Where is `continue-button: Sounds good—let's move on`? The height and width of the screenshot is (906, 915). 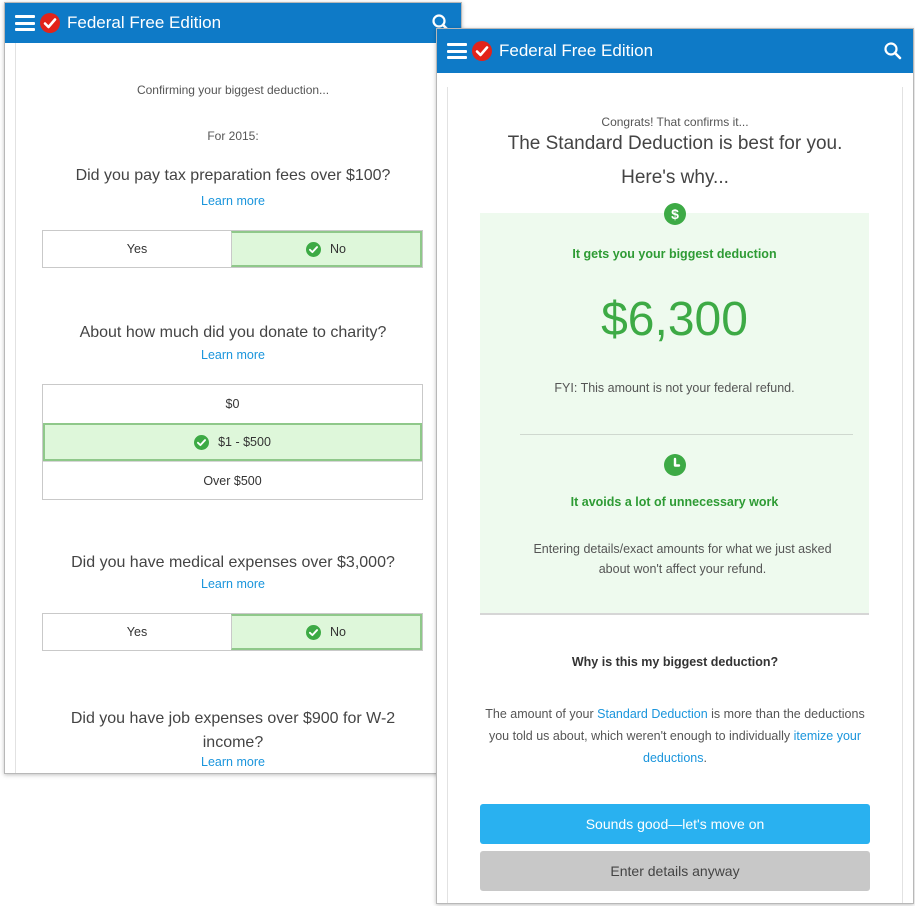
continue-button: Sounds good—let's move on is located at coordinates (675, 824).